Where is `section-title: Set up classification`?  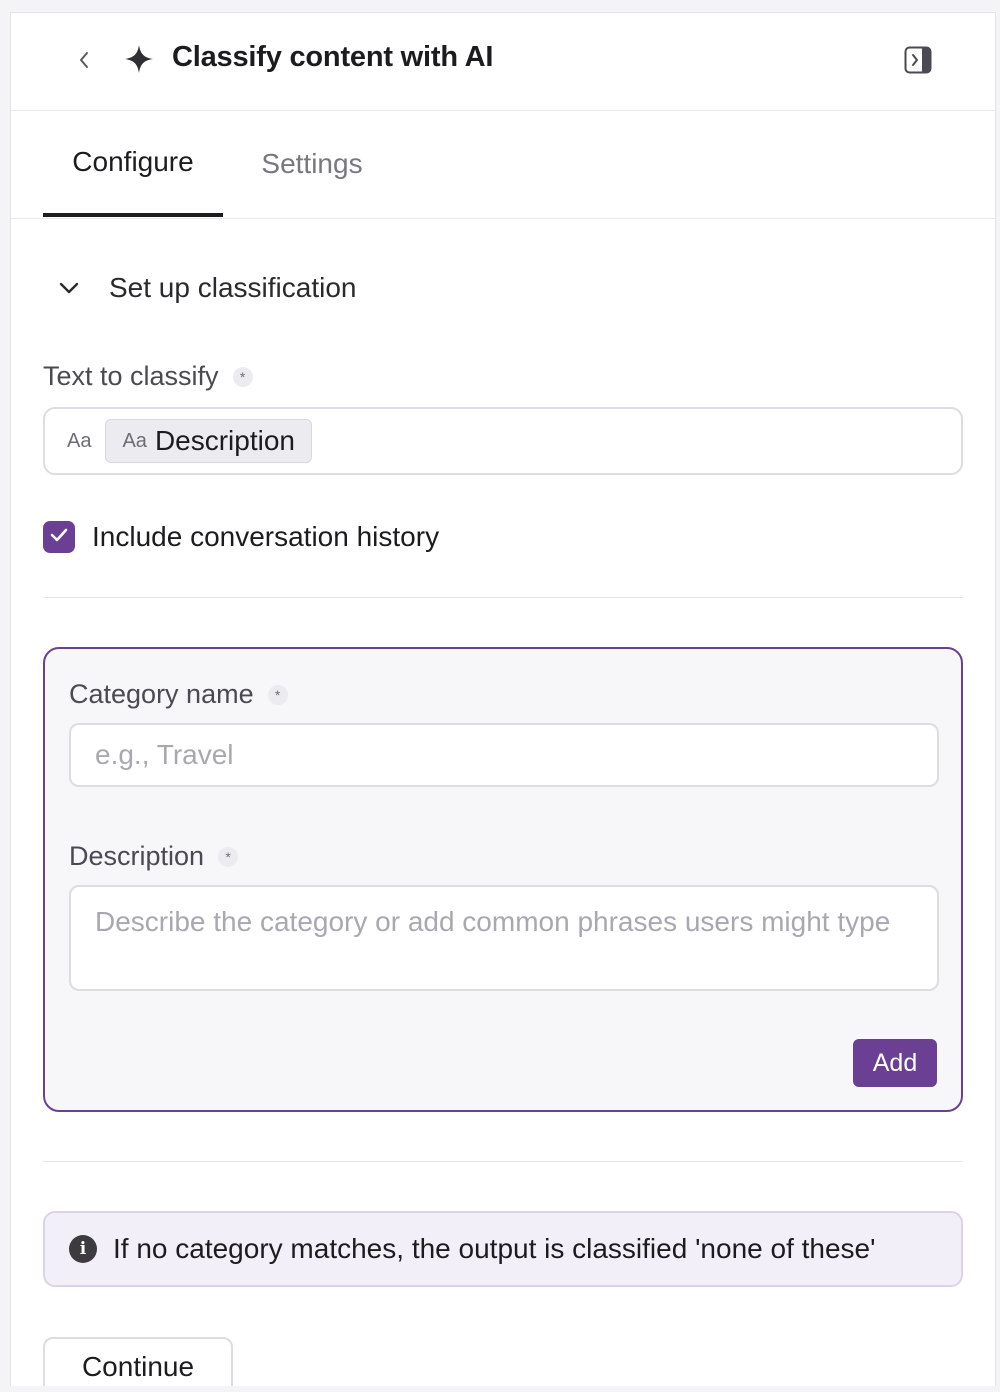
section-title: Set up classification is located at coordinates (233, 287).